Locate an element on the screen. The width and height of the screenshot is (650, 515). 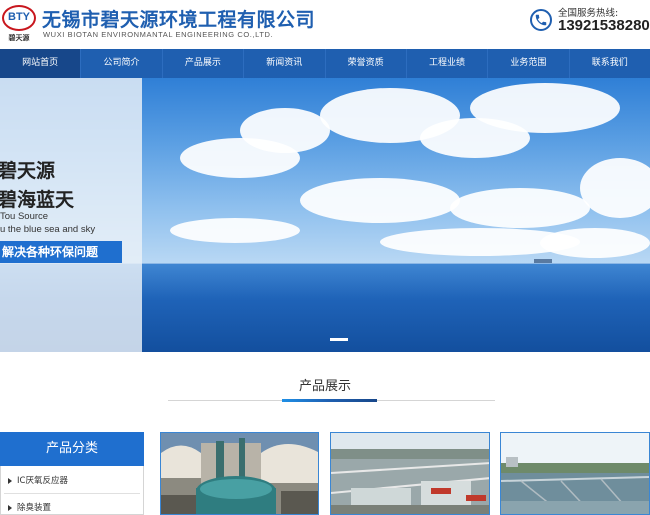
banner-ship is located at coordinates (543, 261).